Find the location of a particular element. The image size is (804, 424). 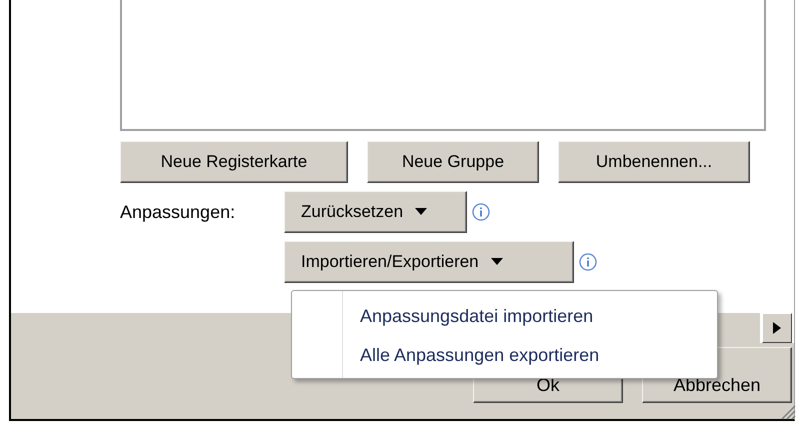

customizations-label: Anpassungen: is located at coordinates (178, 212).